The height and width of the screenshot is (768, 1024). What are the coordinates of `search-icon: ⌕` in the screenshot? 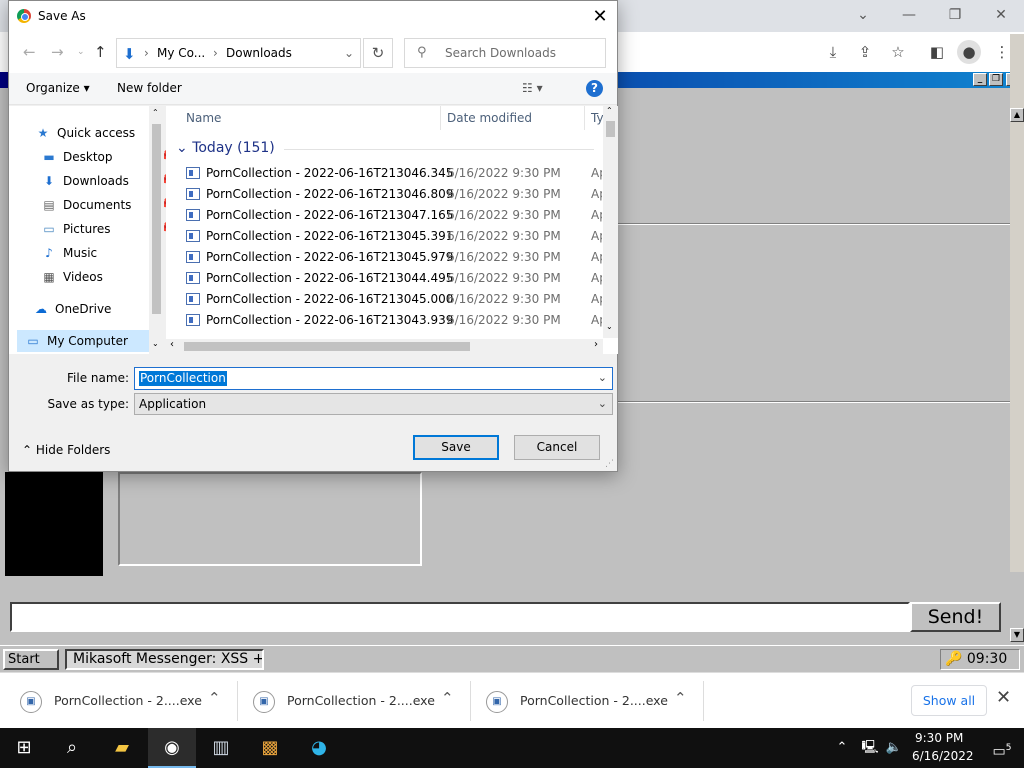 It's located at (72, 748).